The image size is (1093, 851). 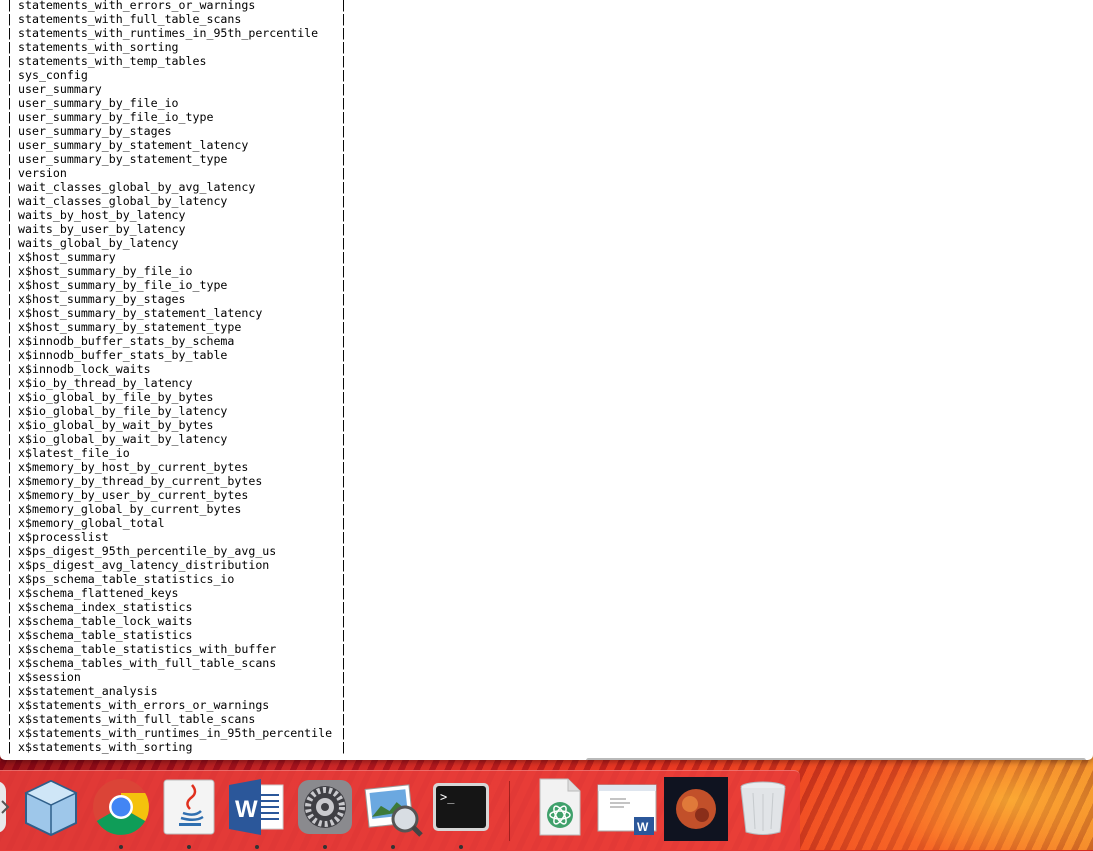 I want to click on table-cell: x$schema_table_statistics_with_buffer, so click(x=147, y=649).